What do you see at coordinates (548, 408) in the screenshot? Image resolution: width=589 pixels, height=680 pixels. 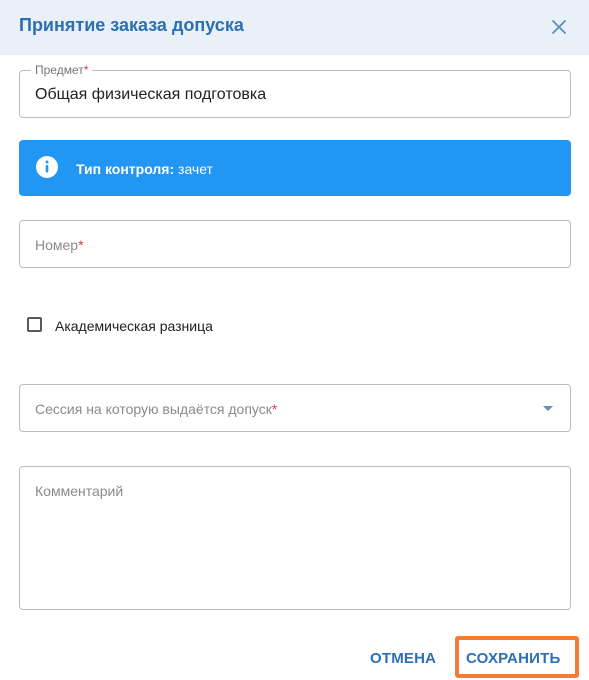 I see `dropdown-arrow-icon` at bounding box center [548, 408].